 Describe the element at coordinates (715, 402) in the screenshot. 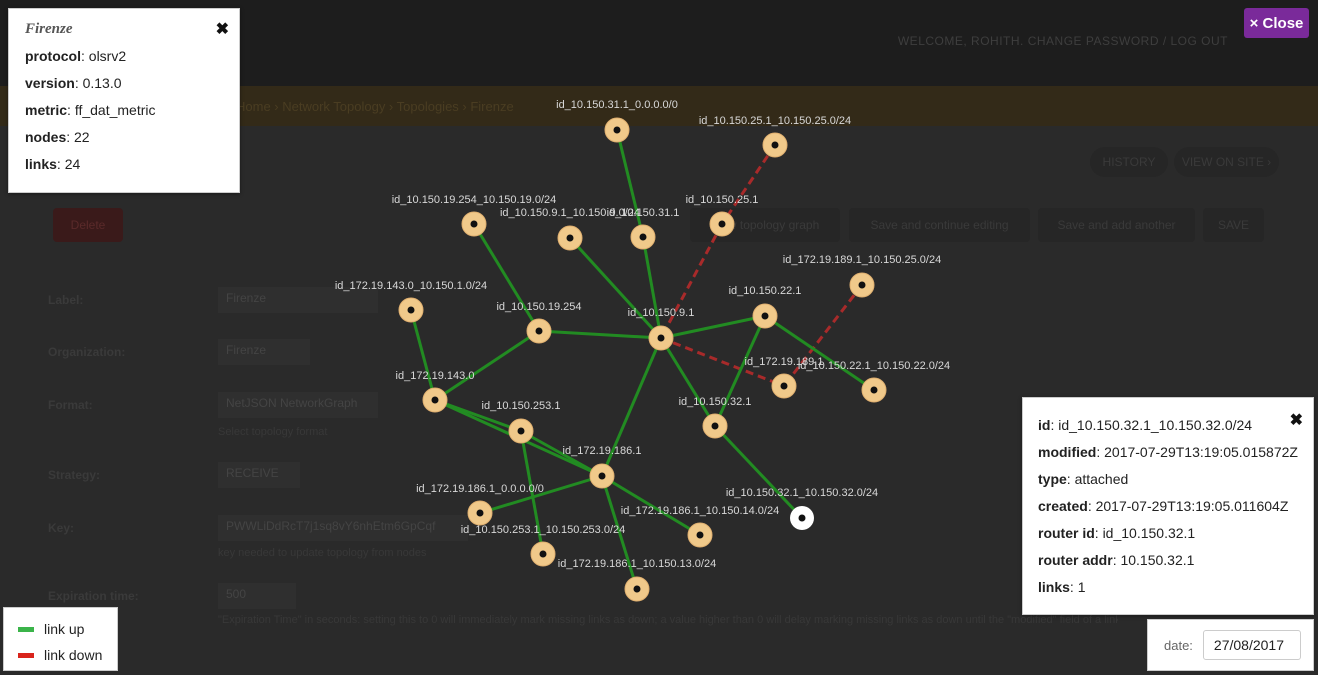

I see `node-label: id_10.150.32.1` at that location.